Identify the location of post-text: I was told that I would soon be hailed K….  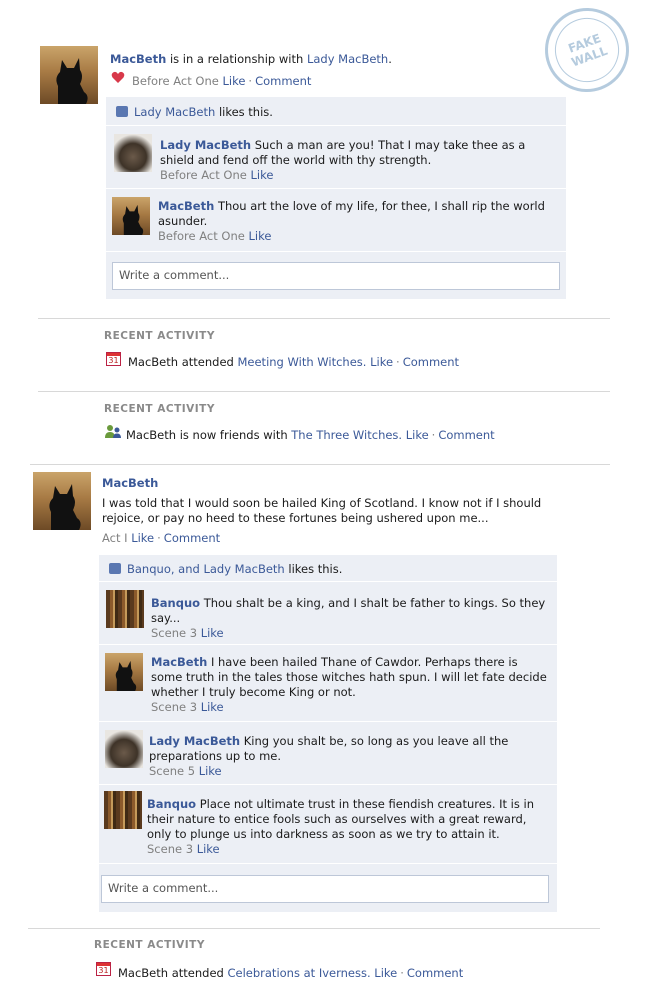
(322, 510).